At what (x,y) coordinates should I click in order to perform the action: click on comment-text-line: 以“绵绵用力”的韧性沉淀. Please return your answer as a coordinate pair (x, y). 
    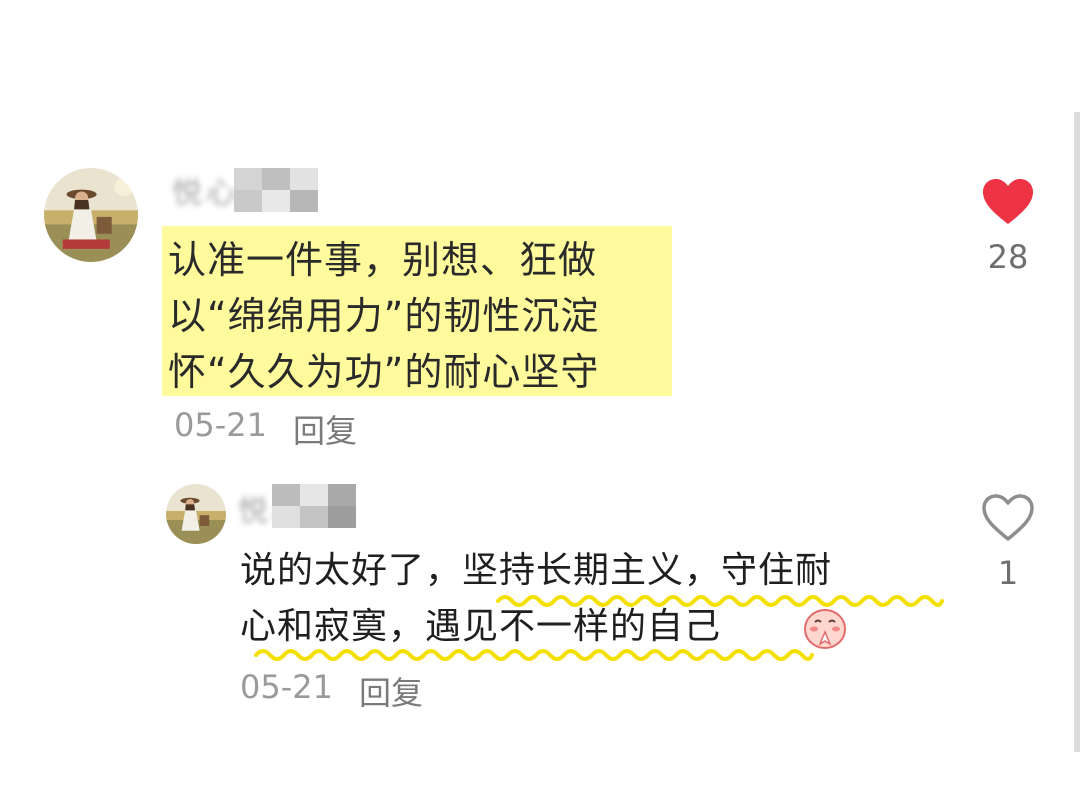
    Looking at the image, I should click on (384, 316).